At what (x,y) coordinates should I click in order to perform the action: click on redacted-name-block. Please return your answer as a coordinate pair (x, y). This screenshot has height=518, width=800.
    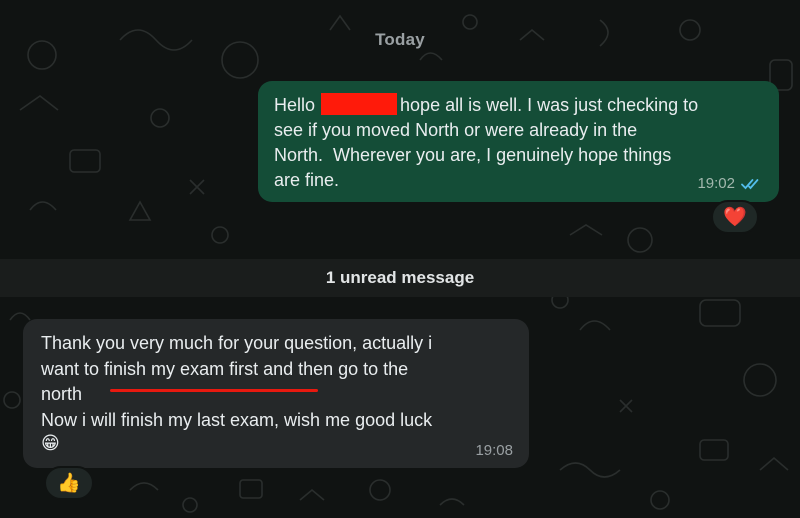
    Looking at the image, I should click on (359, 104).